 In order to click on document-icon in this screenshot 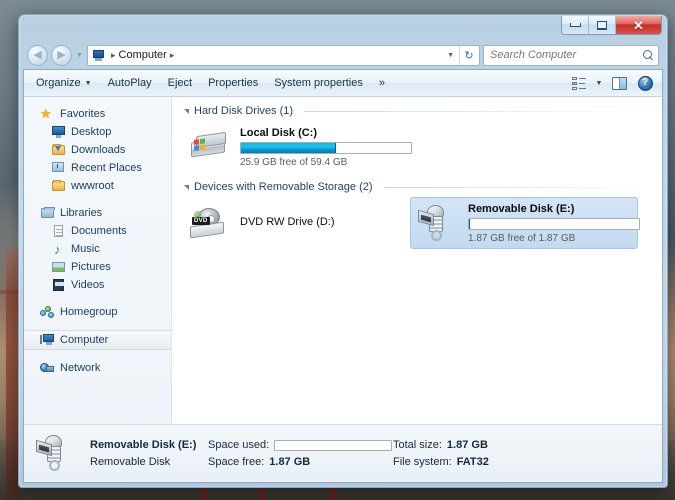, I will do `click(58, 231)`.